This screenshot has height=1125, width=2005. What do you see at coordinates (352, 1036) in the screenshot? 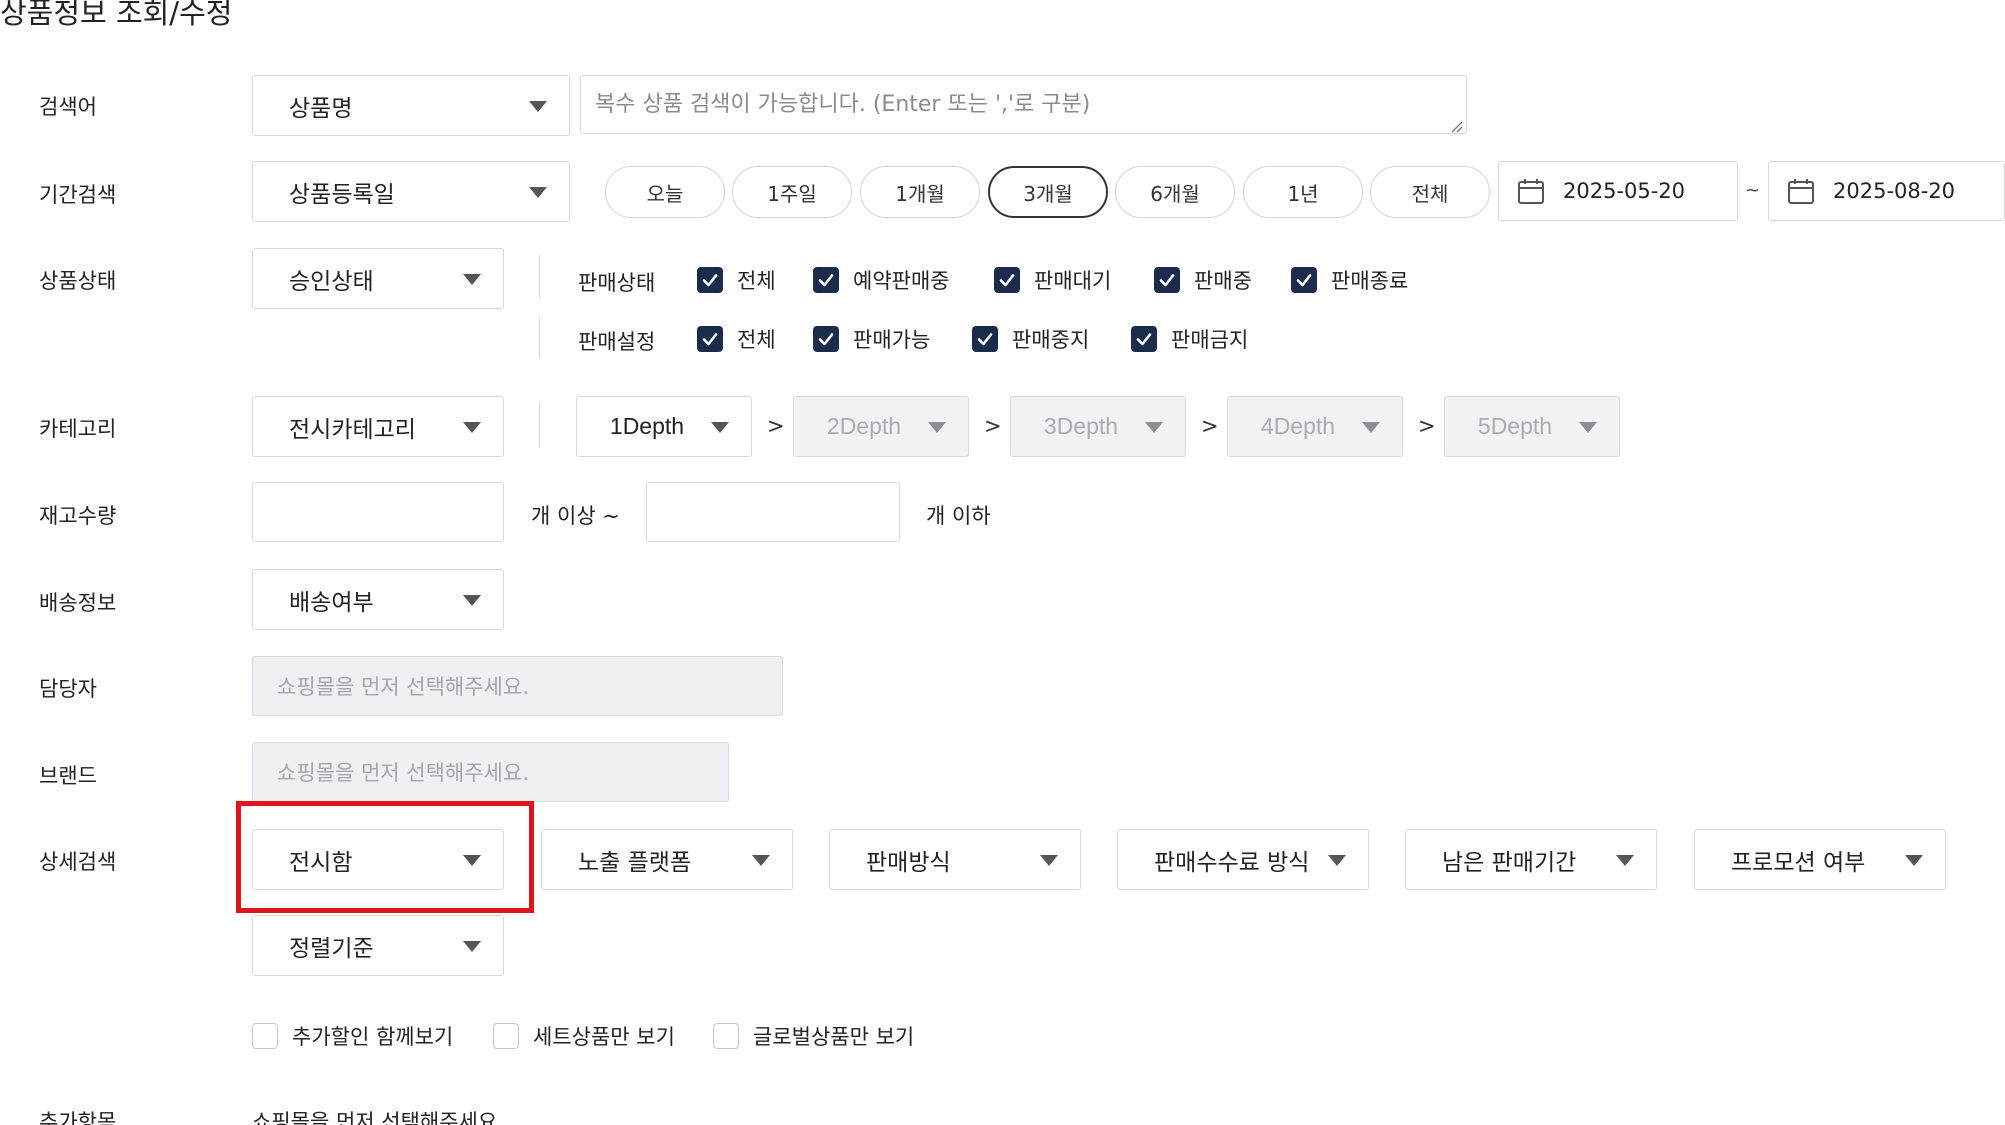
I see `extra-discount-checkbox: 추가할인 함께보기` at bounding box center [352, 1036].